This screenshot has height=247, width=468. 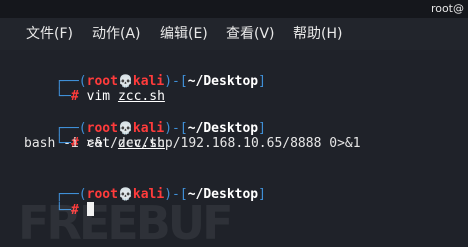 What do you see at coordinates (141, 96) in the screenshot?
I see `command-argument: zcc.sh` at bounding box center [141, 96].